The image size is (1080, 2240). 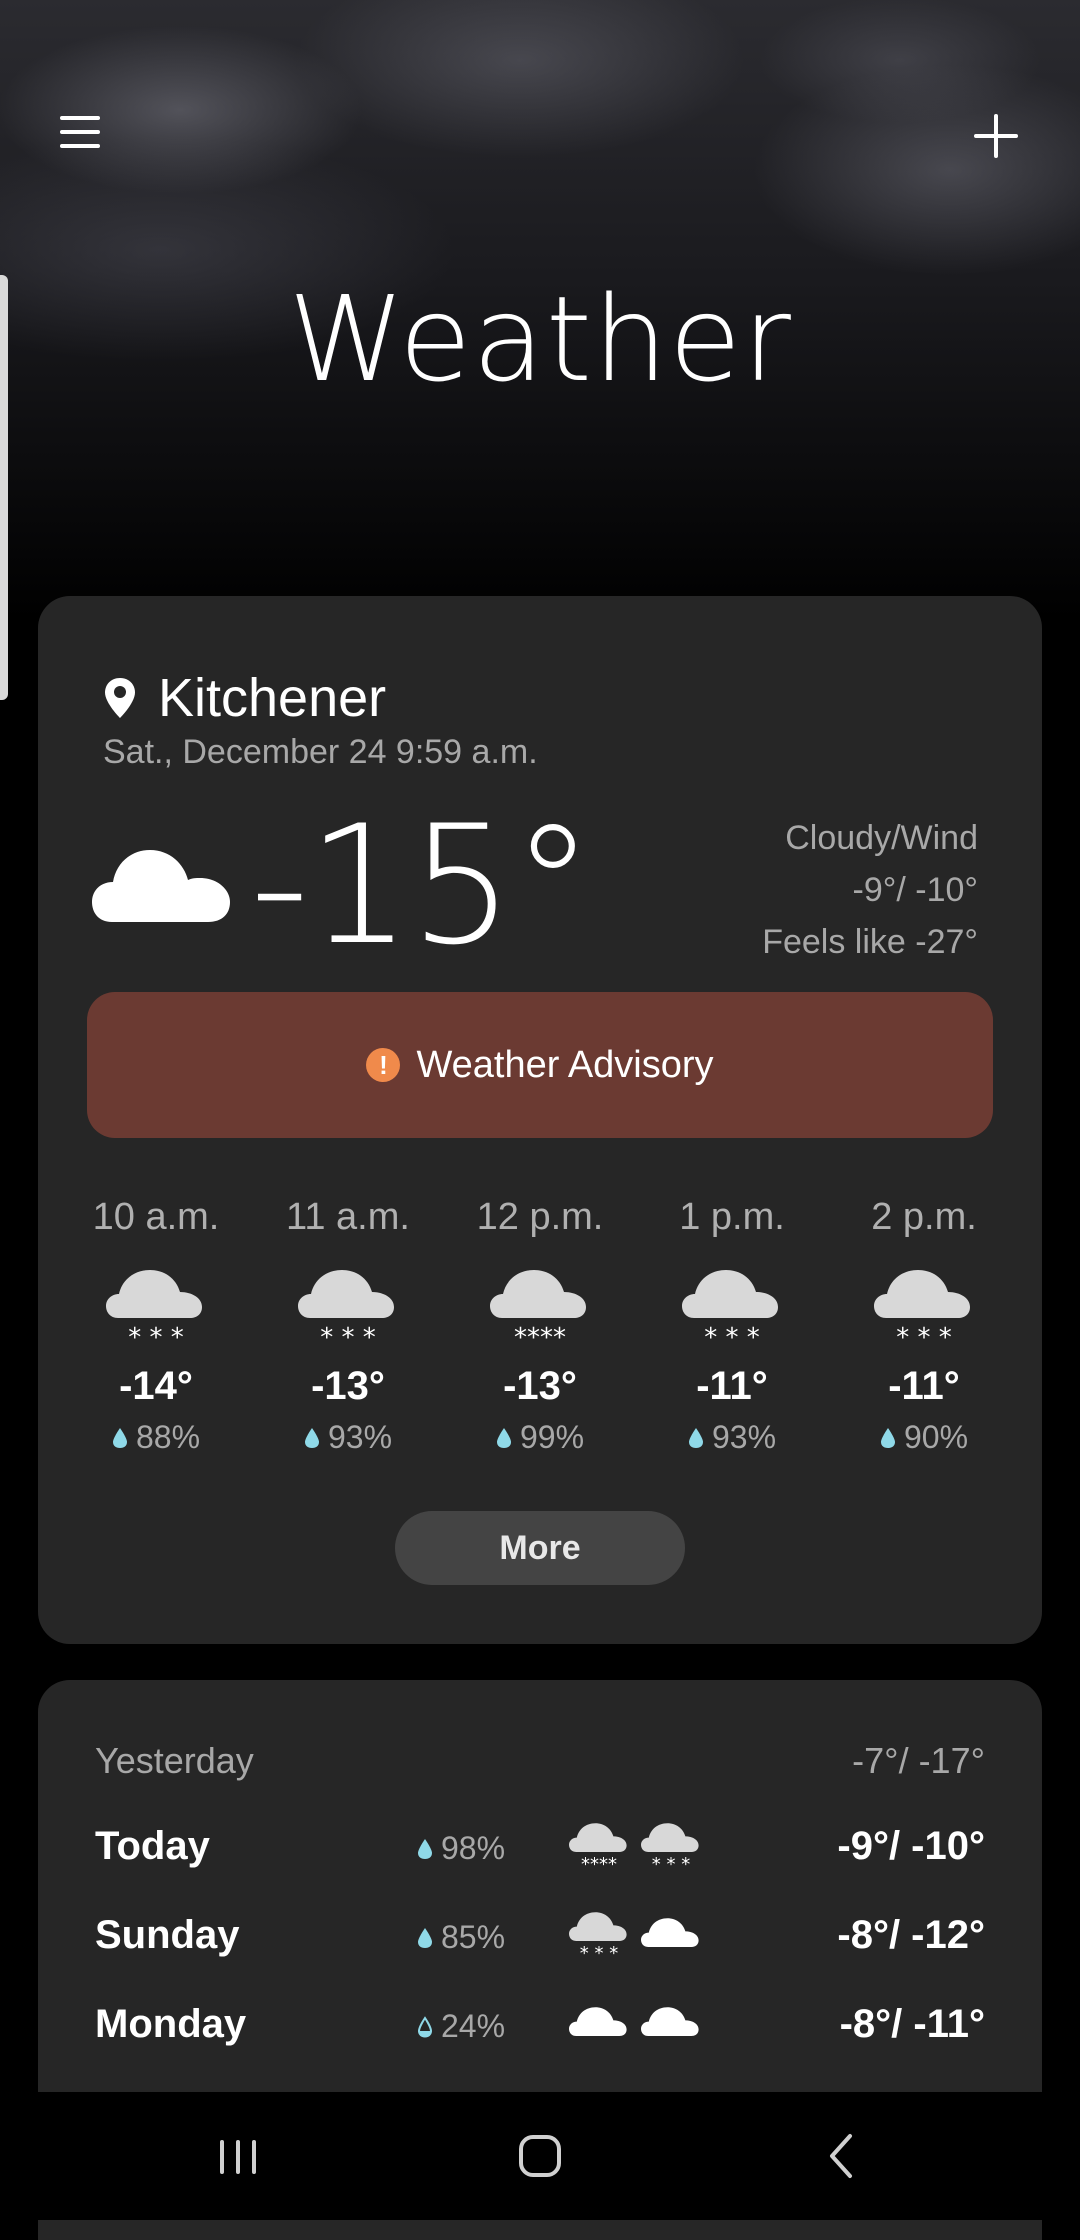 What do you see at coordinates (870, 942) in the screenshot?
I see `feels-like: Feels like -27°` at bounding box center [870, 942].